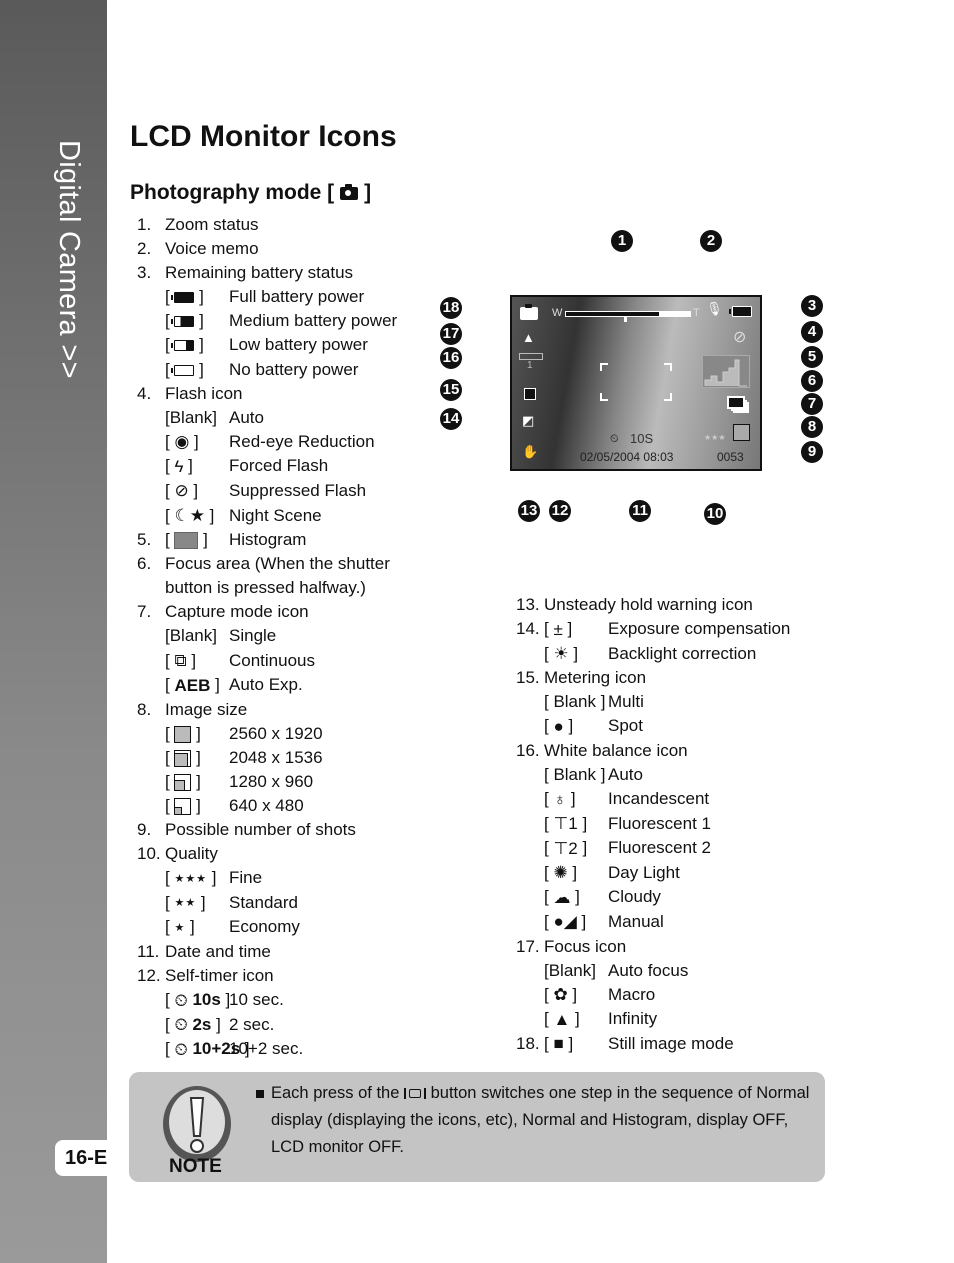 This screenshot has width=954, height=1263. What do you see at coordinates (197, 516) in the screenshot?
I see `subitem-bracket: [ ☾★ ]` at bounding box center [197, 516].